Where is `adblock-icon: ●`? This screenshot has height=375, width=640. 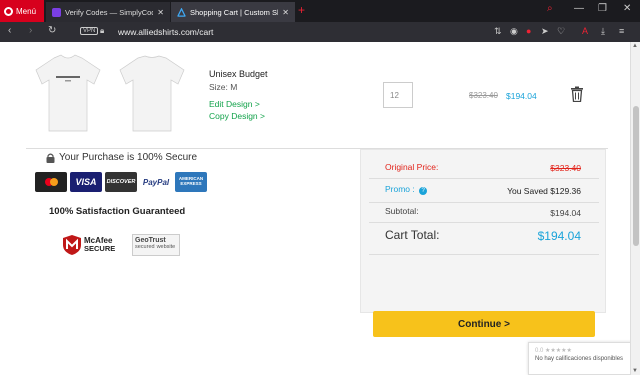
adblock-icon: ● is located at coordinates (528, 31).